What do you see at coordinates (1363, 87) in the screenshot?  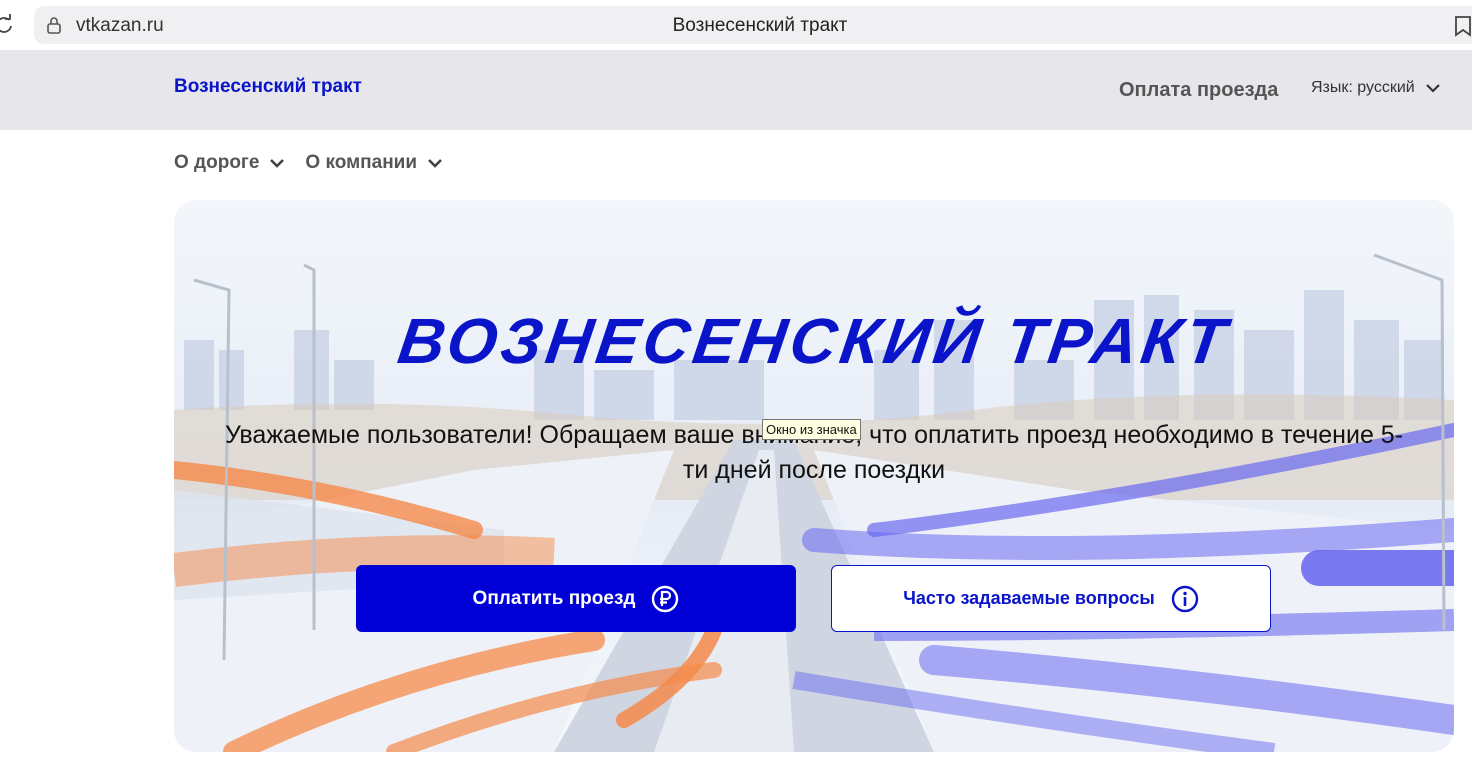 I see `language-label: Язык: русский` at bounding box center [1363, 87].